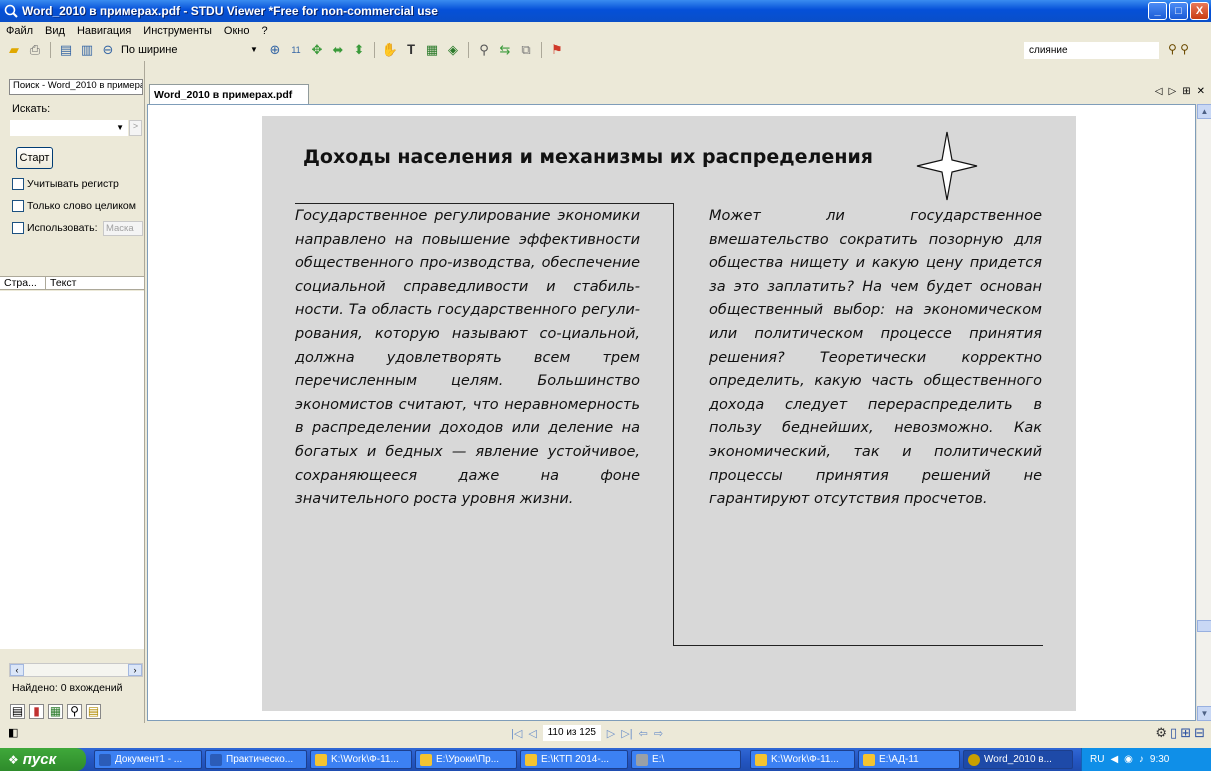  I want to click on hand-tool-icon: ✋, so click(390, 50).